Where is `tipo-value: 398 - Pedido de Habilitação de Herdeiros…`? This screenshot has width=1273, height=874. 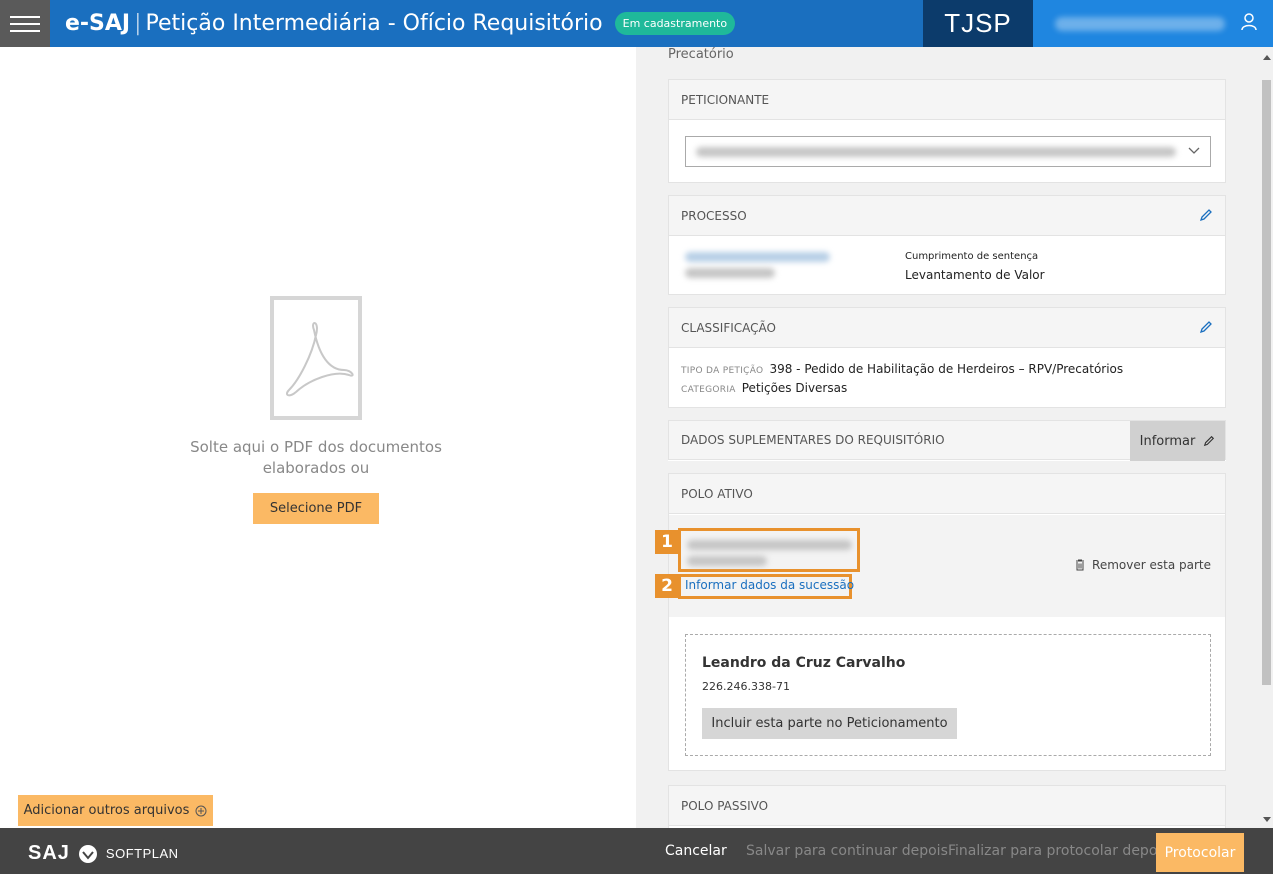 tipo-value: 398 - Pedido de Habilitação de Herdeiros… is located at coordinates (946, 369).